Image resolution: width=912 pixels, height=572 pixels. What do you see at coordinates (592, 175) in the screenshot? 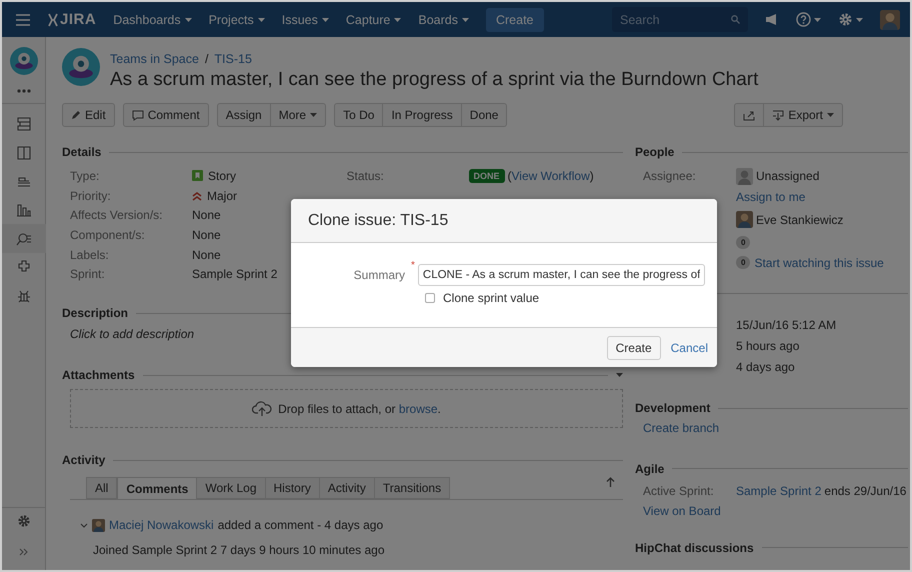
I see `paren: )` at bounding box center [592, 175].